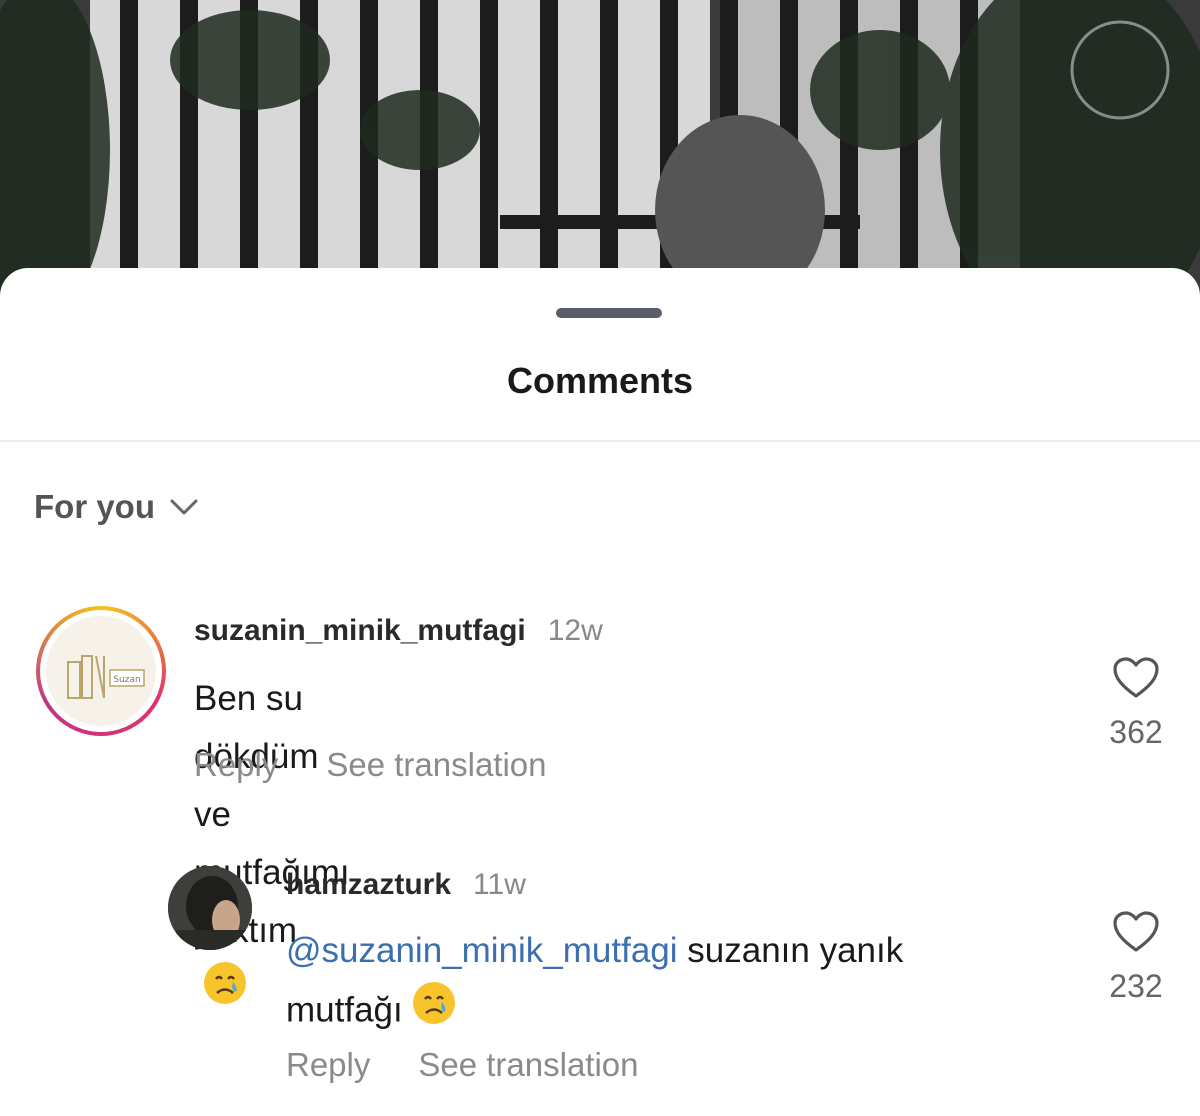 The width and height of the screenshot is (1200, 1116). What do you see at coordinates (499, 884) in the screenshot?
I see `comment-timestamp: 11w` at bounding box center [499, 884].